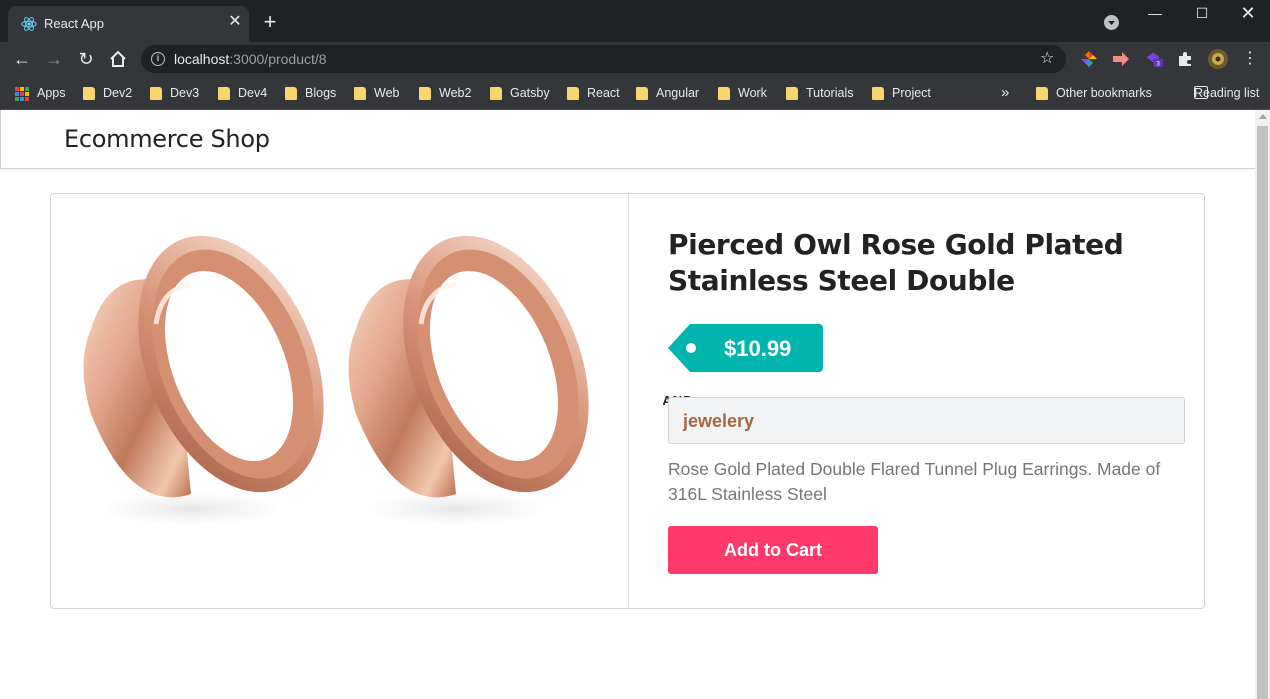 The width and height of the screenshot is (1270, 699). What do you see at coordinates (118, 59) in the screenshot?
I see `home-icon` at bounding box center [118, 59].